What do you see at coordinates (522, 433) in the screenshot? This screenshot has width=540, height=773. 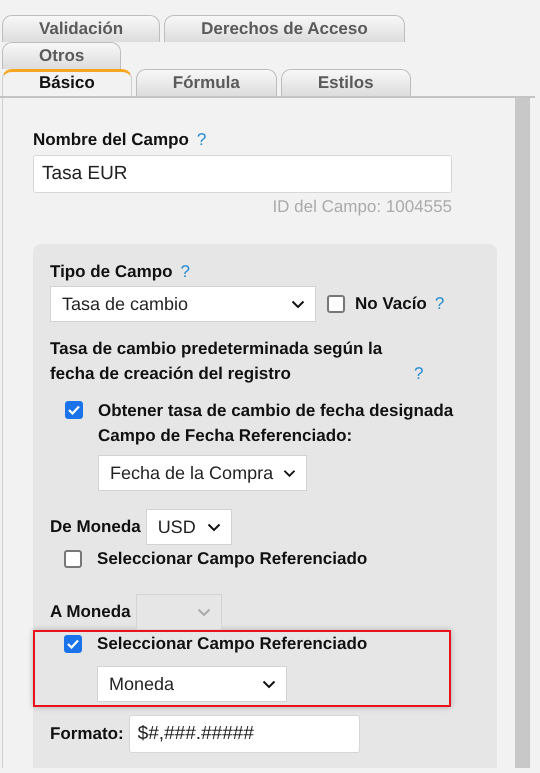 I see `scrollbar` at bounding box center [522, 433].